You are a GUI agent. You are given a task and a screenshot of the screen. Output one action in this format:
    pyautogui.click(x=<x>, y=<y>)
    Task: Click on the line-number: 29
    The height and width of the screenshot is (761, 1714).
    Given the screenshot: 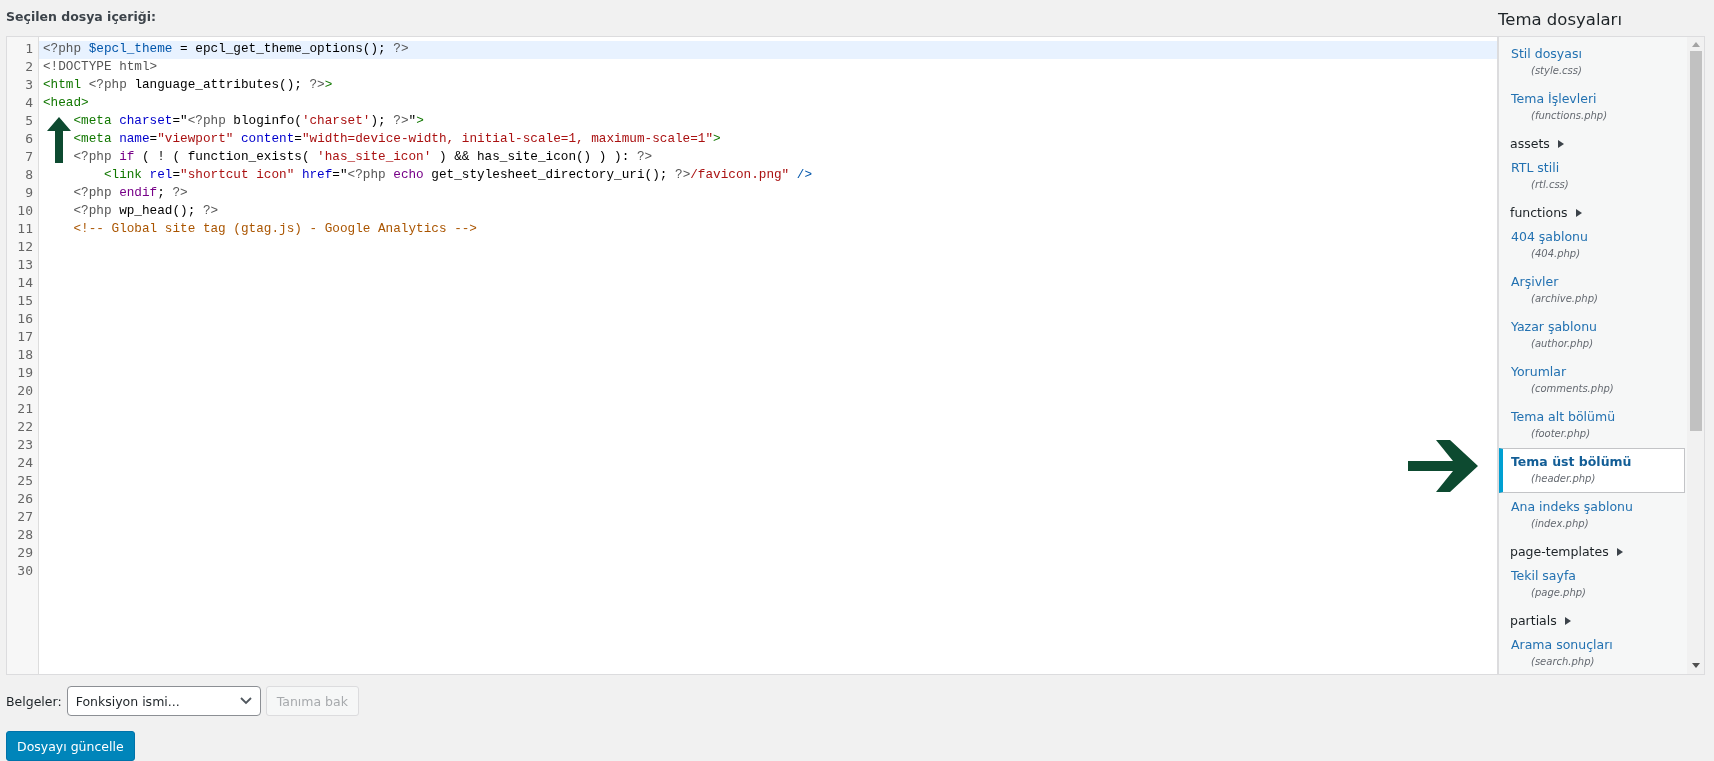 What is the action you would take?
    pyautogui.click(x=25, y=553)
    